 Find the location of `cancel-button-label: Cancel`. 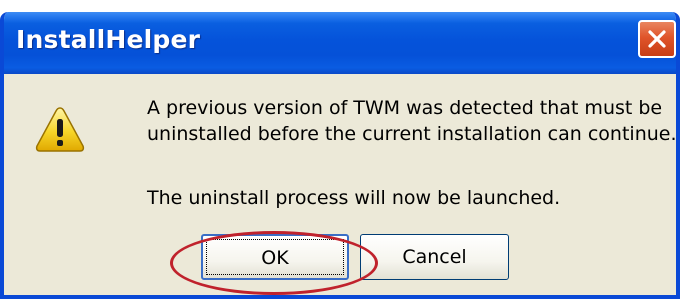

cancel-button-label: Cancel is located at coordinates (434, 257).